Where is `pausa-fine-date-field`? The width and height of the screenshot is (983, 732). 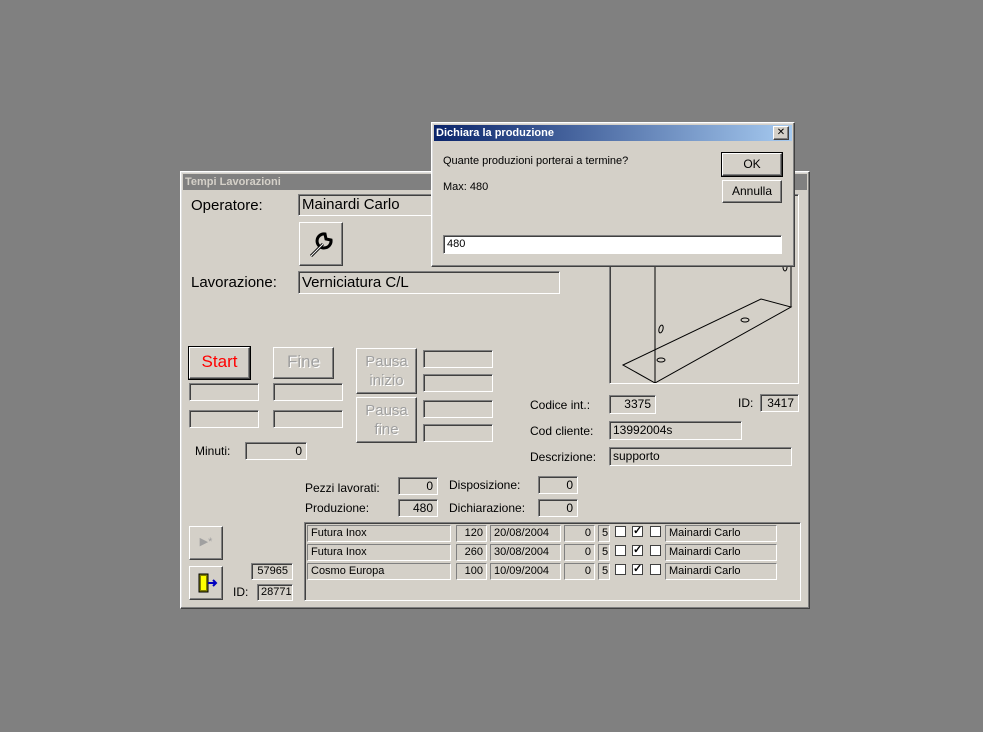
pausa-fine-date-field is located at coordinates (458, 433).